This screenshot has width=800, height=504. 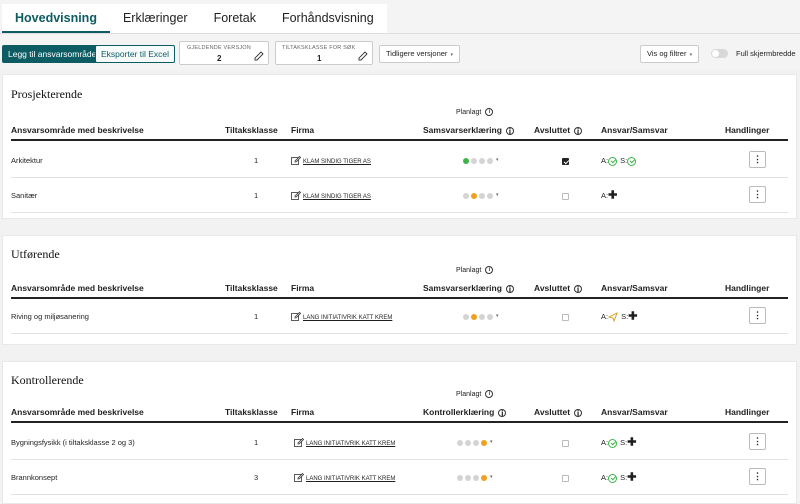 What do you see at coordinates (219, 48) in the screenshot?
I see `current-version-label: GJELDENDE VERSJON` at bounding box center [219, 48].